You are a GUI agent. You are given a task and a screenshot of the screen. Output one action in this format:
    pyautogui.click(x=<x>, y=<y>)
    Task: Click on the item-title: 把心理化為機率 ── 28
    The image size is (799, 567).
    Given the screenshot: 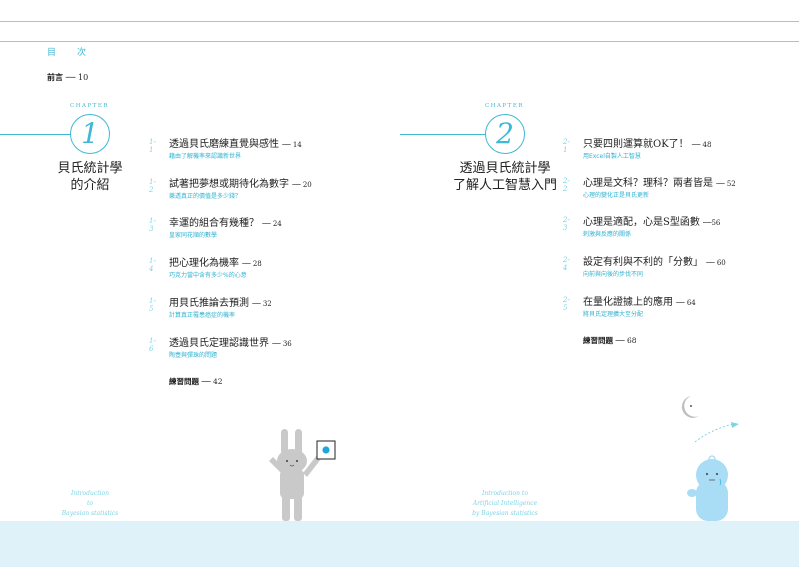 What is the action you would take?
    pyautogui.click(x=215, y=263)
    